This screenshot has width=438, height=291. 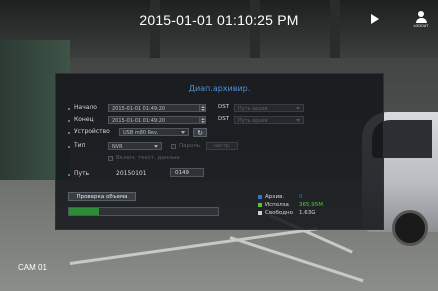 I want to click on legend-value: 1.63G, so click(x=307, y=213).